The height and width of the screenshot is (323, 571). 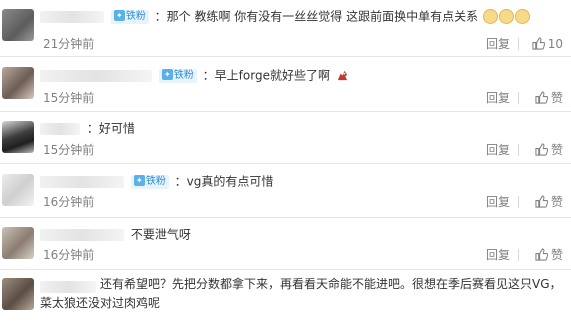 What do you see at coordinates (224, 181) in the screenshot?
I see `comment-text: ：vg真的有点可惜` at bounding box center [224, 181].